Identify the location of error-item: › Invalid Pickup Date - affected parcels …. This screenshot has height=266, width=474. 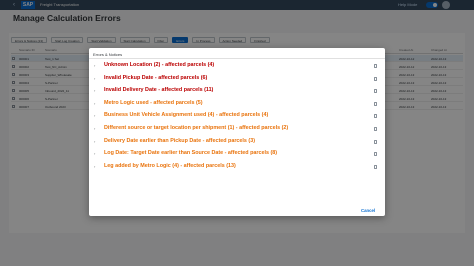
(237, 79).